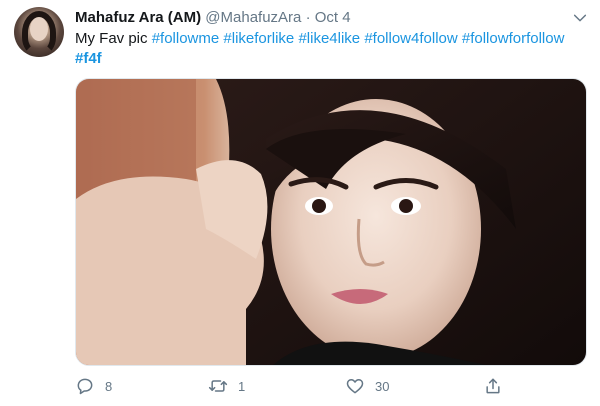  What do you see at coordinates (382, 386) in the screenshot?
I see `like-count: 30` at bounding box center [382, 386].